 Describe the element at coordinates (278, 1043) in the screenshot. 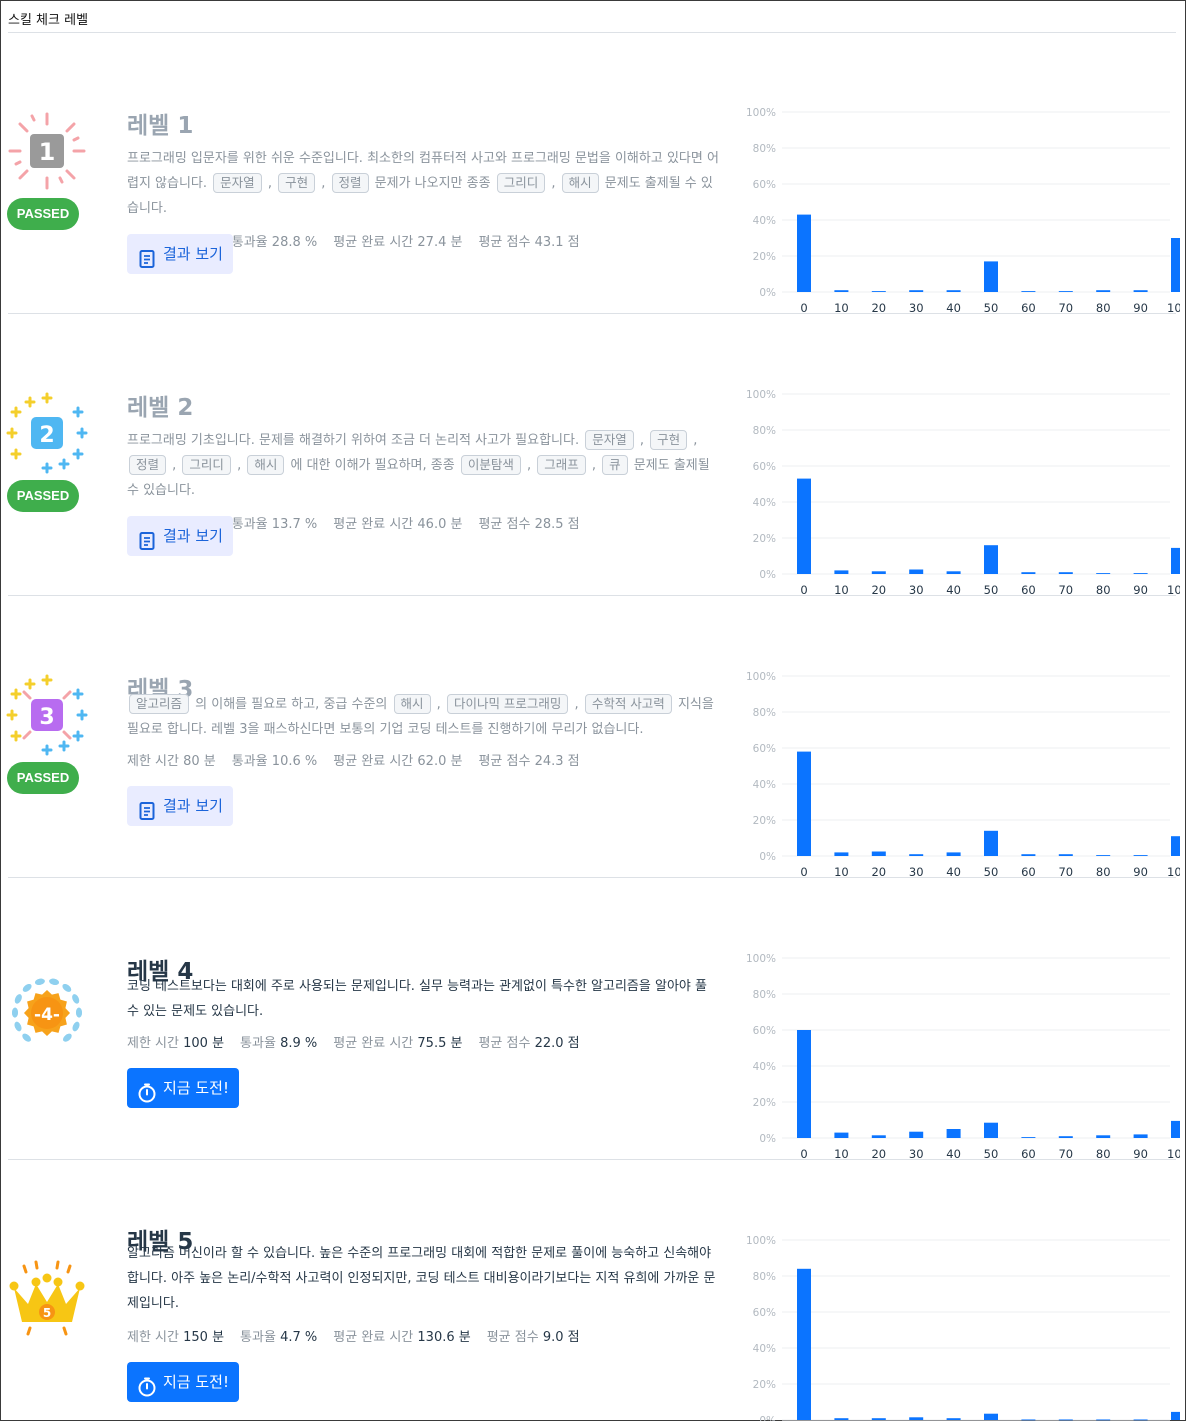

I see `pass-rate-stat: 통과율 8.9 %` at that location.